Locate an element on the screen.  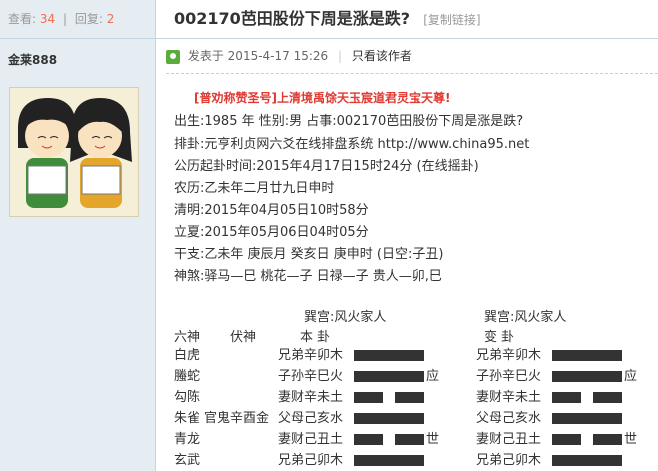
ganzhi-line: 干支:乙未年 庚辰月 癸亥日 庚申时 (日空:子丑) is located at coordinates (309, 254).